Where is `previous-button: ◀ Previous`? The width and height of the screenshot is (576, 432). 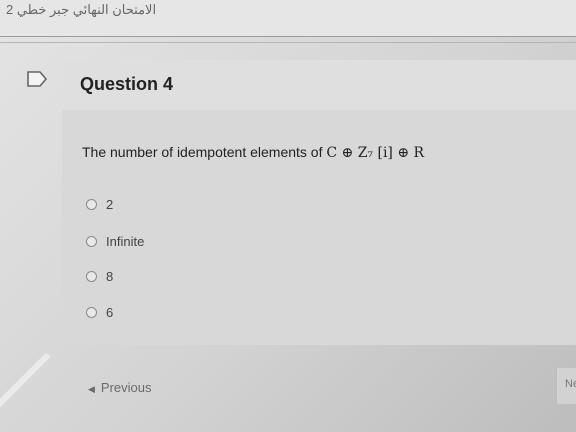
previous-button: ◀ Previous is located at coordinates (120, 387).